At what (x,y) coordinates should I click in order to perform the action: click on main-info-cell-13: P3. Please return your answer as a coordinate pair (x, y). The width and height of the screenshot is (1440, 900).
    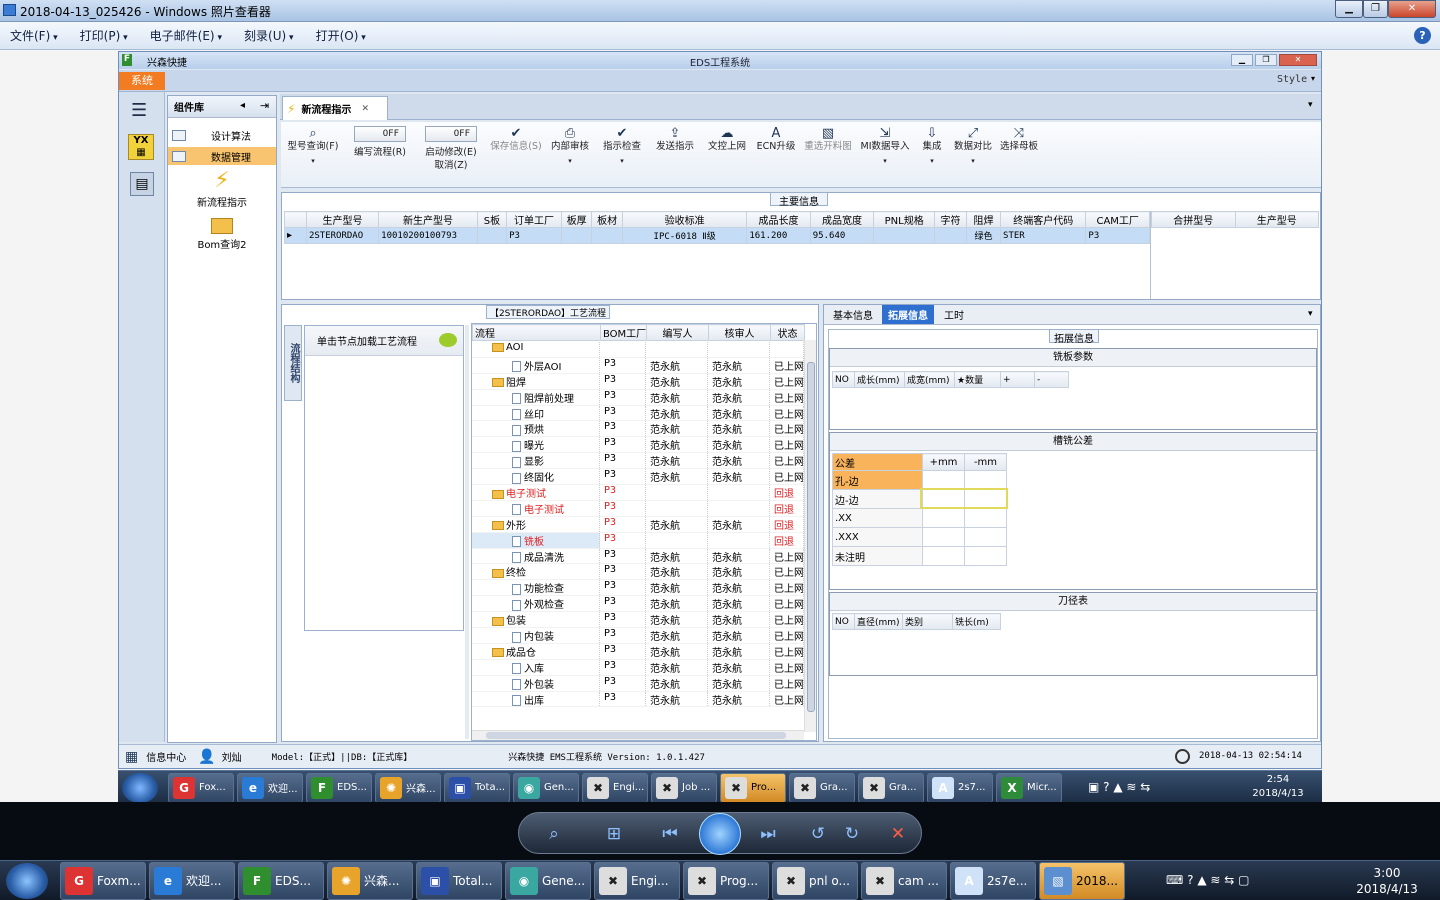
    Looking at the image, I should click on (1117, 235).